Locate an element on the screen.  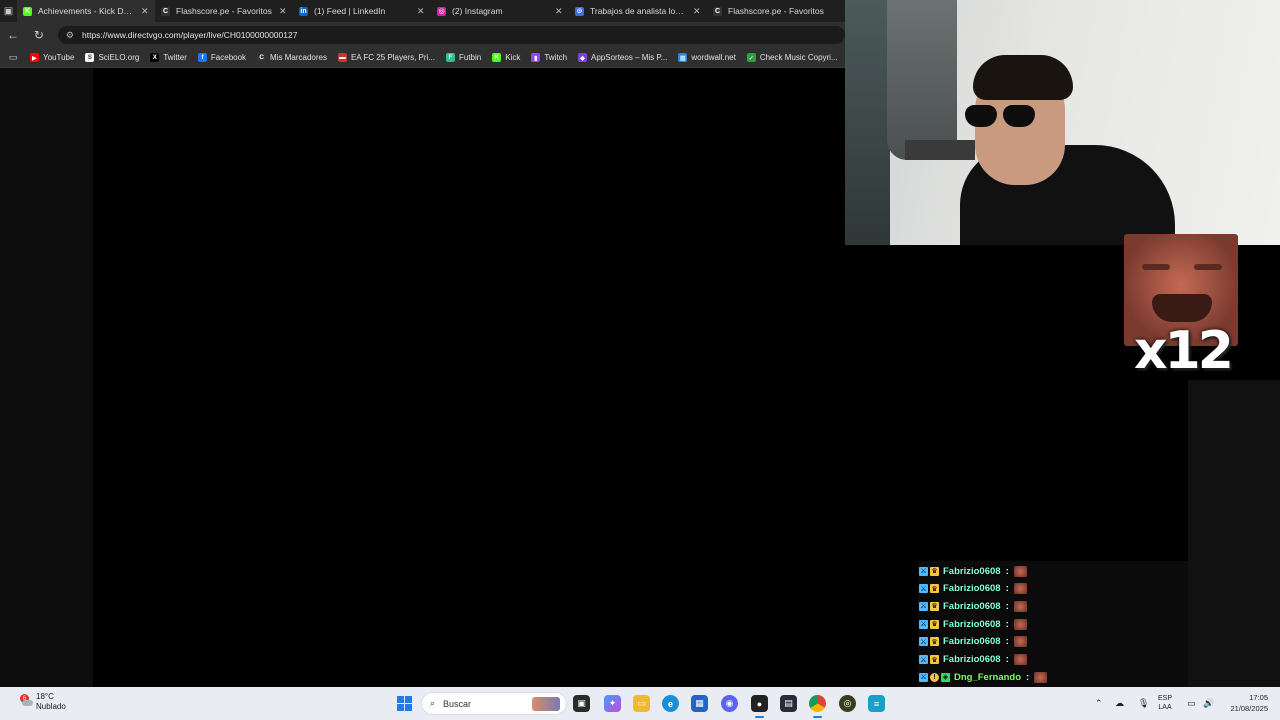
gift-badge-icon: ! is located at coordinates (934, 677).